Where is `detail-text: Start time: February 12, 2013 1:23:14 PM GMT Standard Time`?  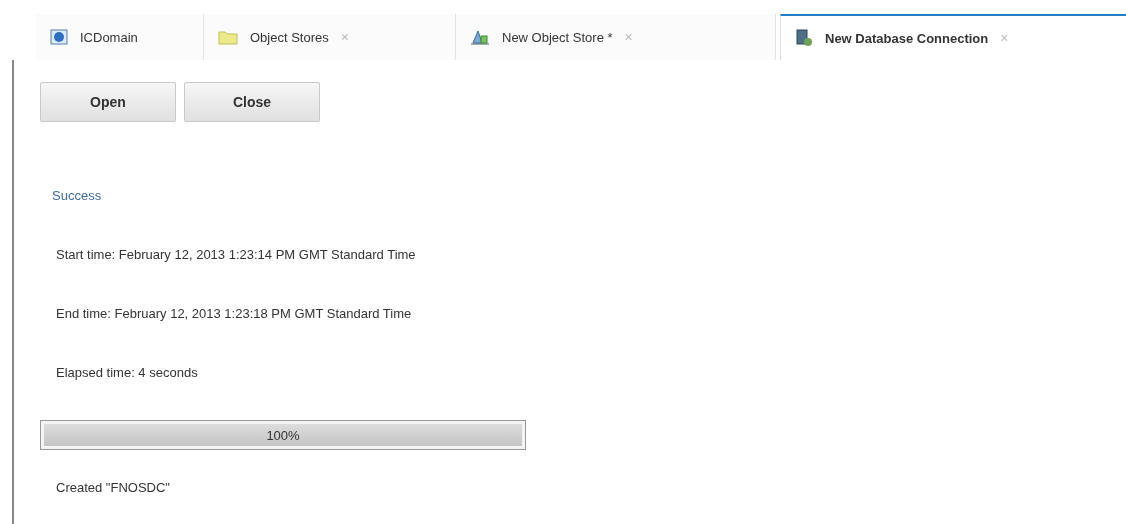 detail-text: Start time: February 12, 2013 1:23:14 PM GMT Standard Time is located at coordinates (236, 254).